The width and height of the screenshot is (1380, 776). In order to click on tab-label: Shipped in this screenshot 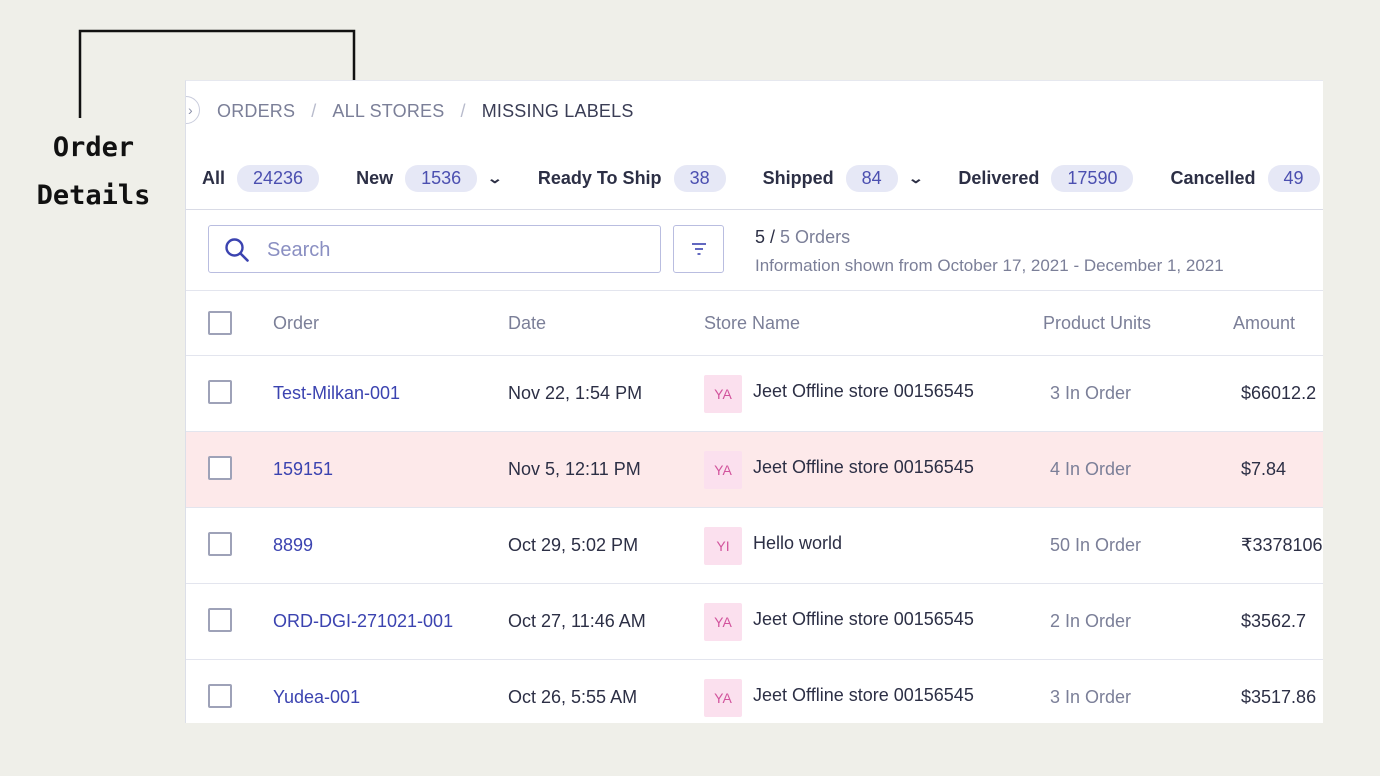, I will do `click(798, 177)`.